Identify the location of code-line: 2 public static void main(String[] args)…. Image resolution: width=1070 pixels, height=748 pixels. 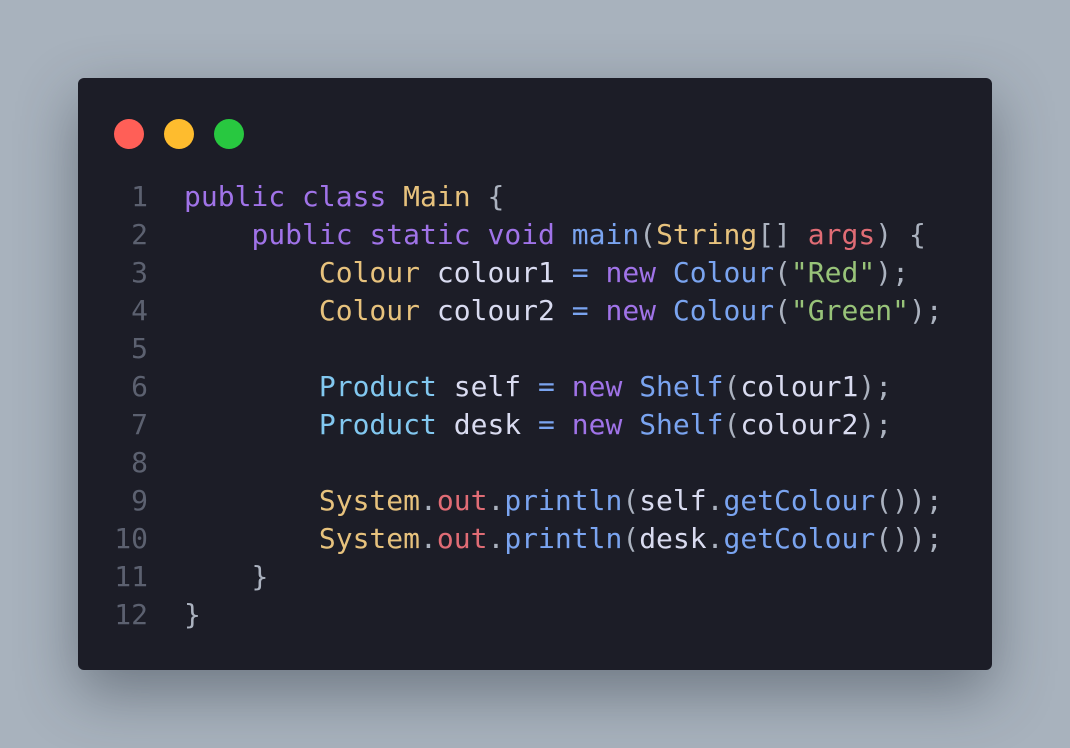
(510, 235).